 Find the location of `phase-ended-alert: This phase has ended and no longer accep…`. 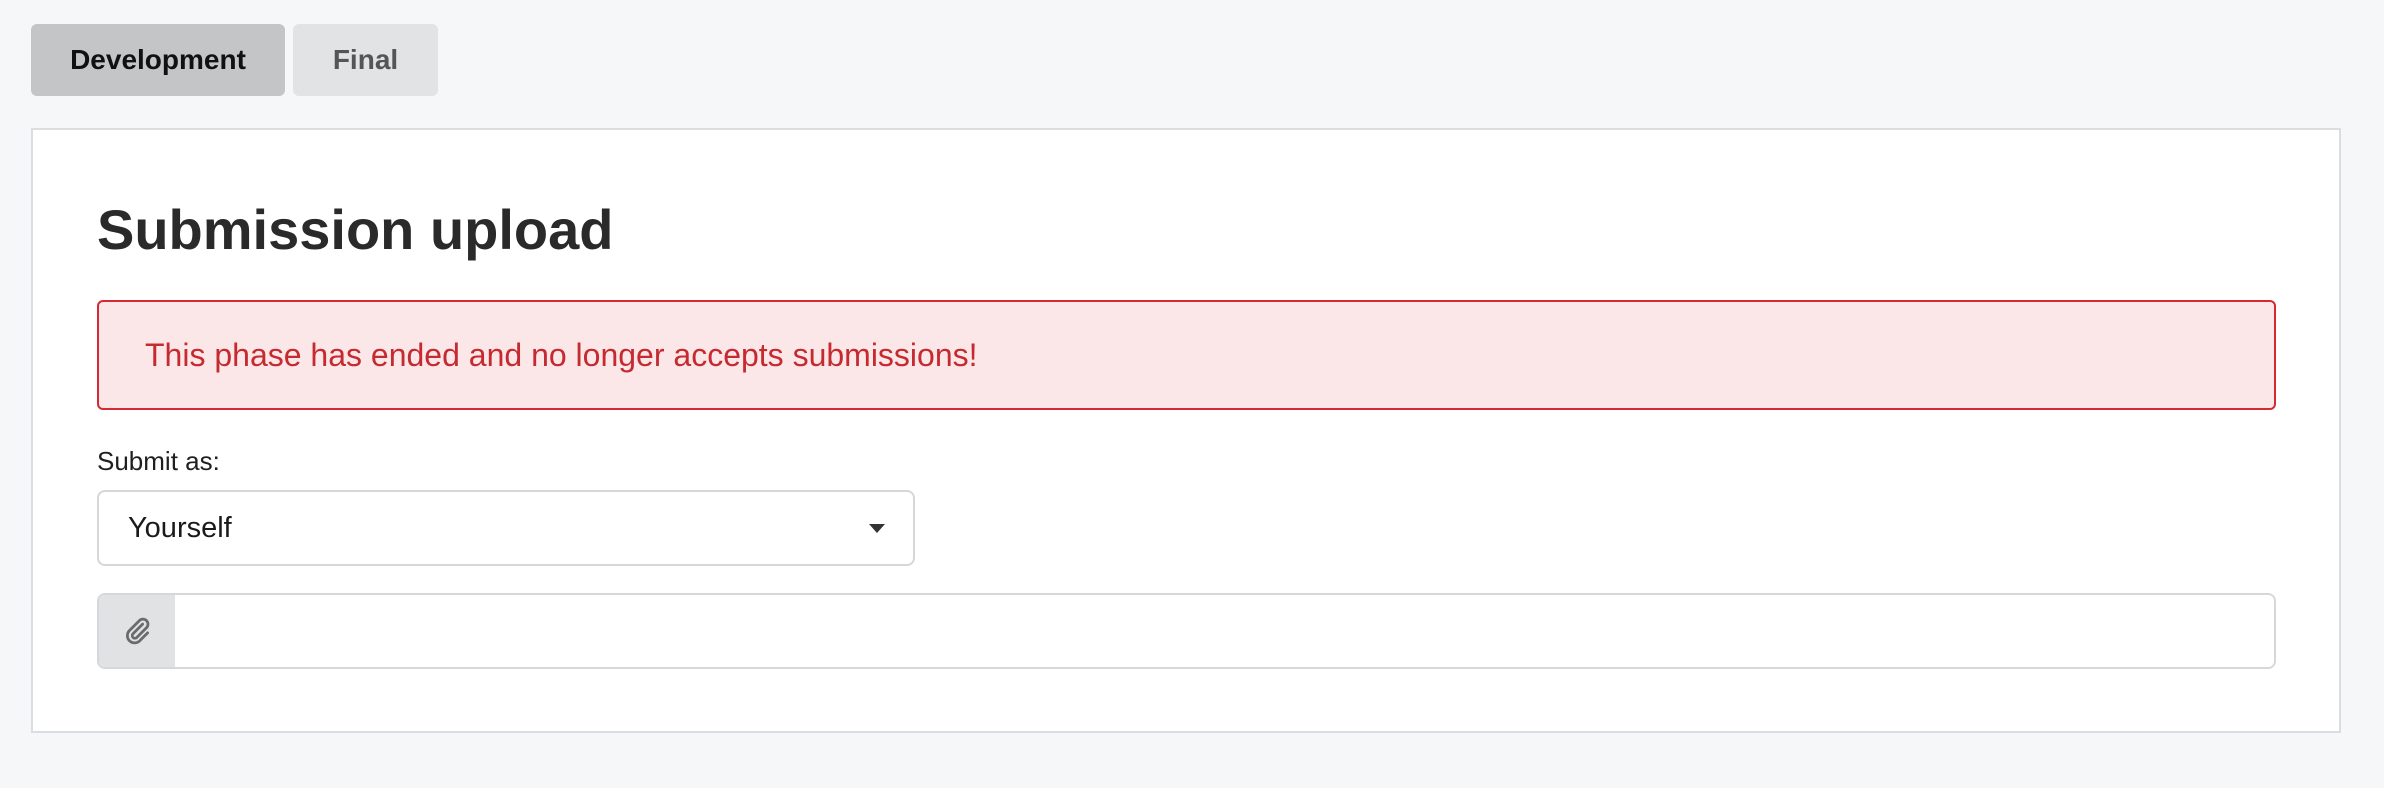

phase-ended-alert: This phase has ended and no longer accep… is located at coordinates (1186, 355).